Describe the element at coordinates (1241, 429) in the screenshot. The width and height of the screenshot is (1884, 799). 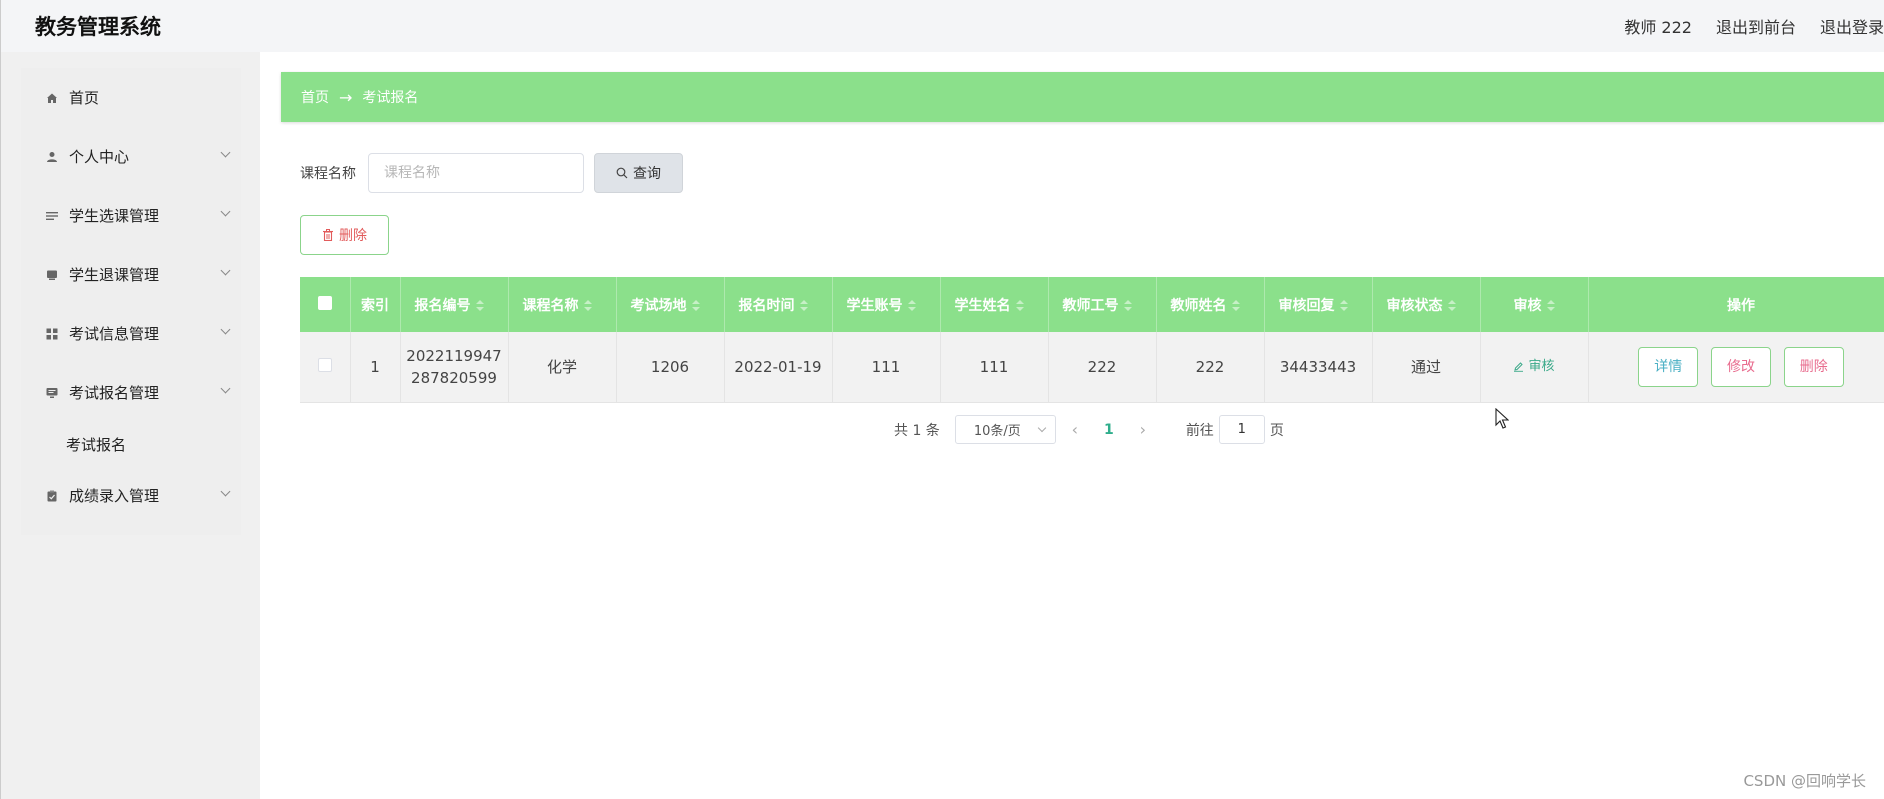
I see `goto-page-input: 1` at that location.